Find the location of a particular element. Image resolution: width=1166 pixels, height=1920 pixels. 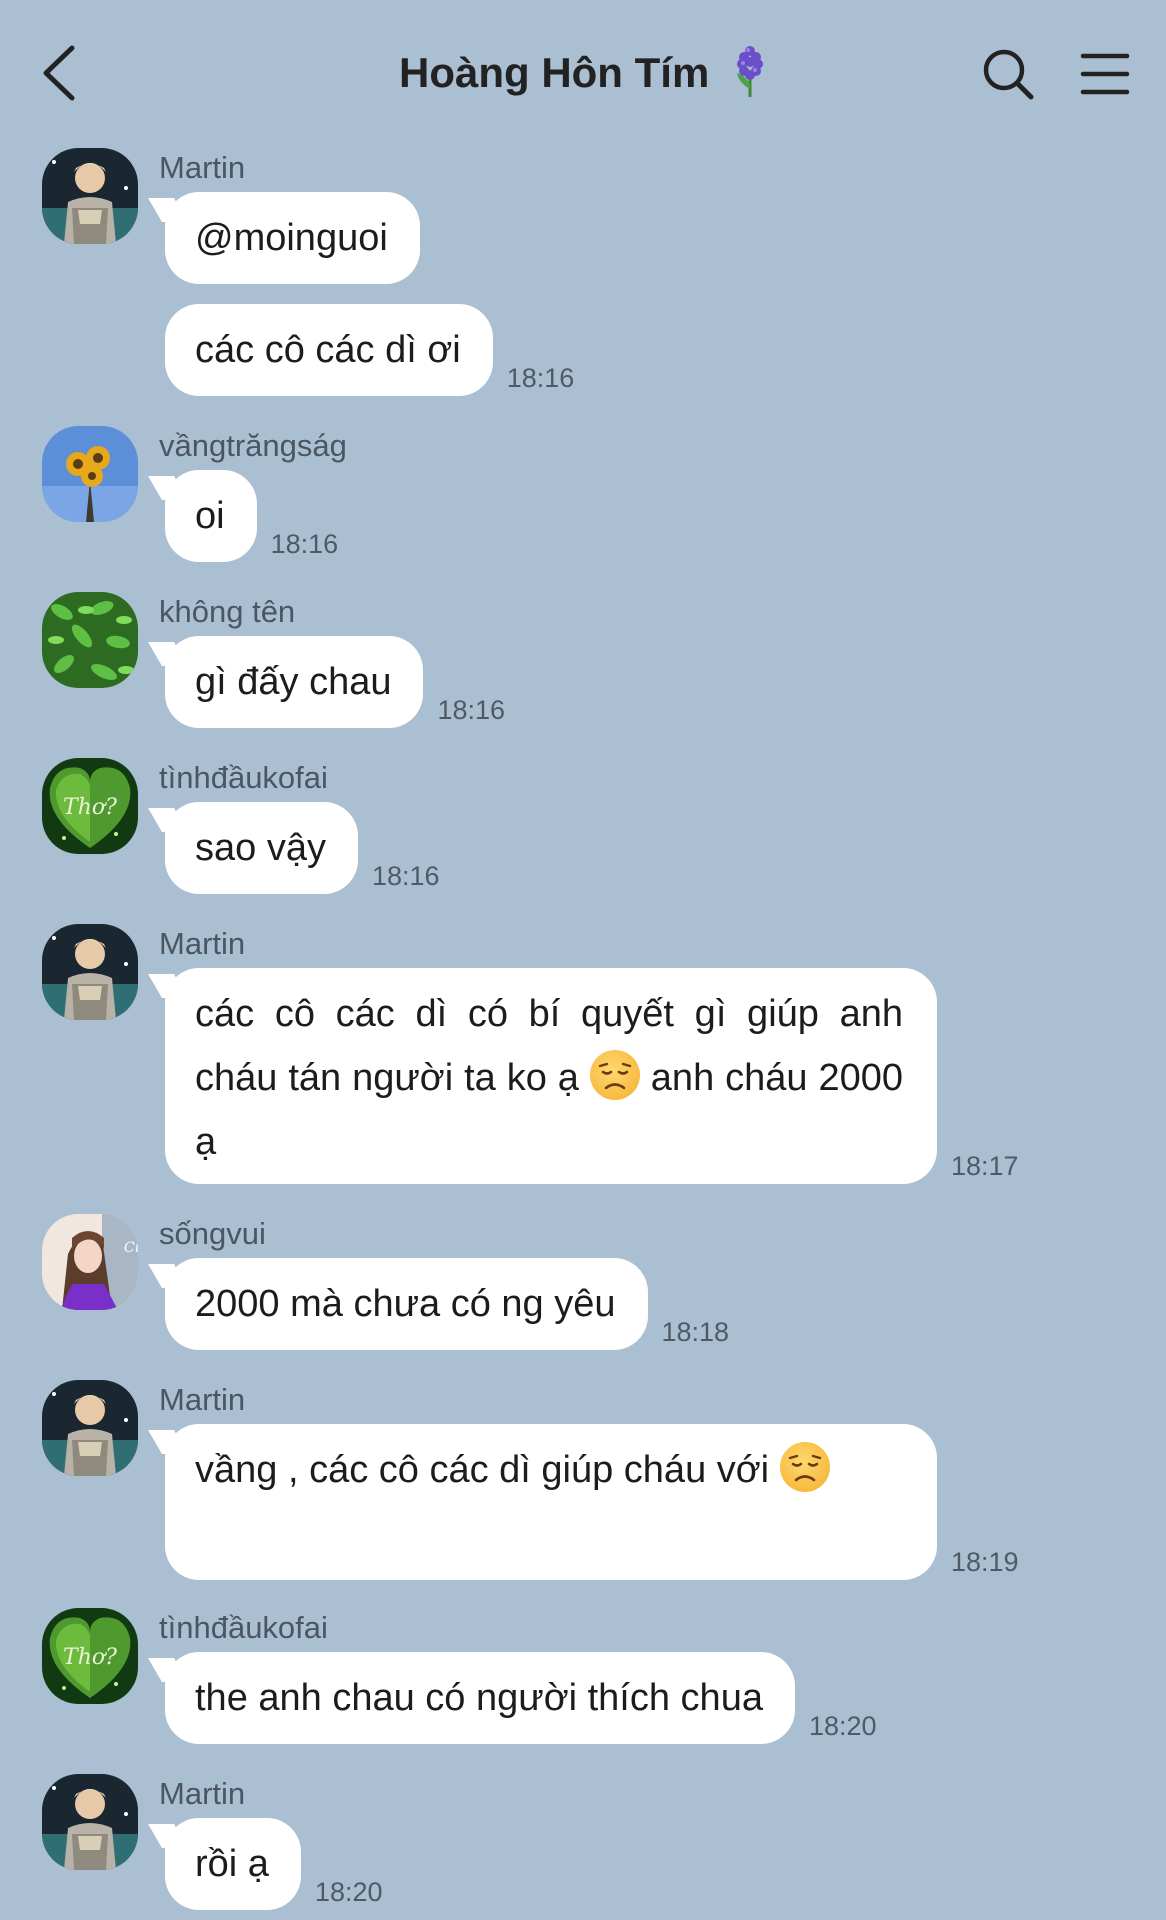

message-row: các cô các dì ơi 18:16 is located at coordinates (369, 350).